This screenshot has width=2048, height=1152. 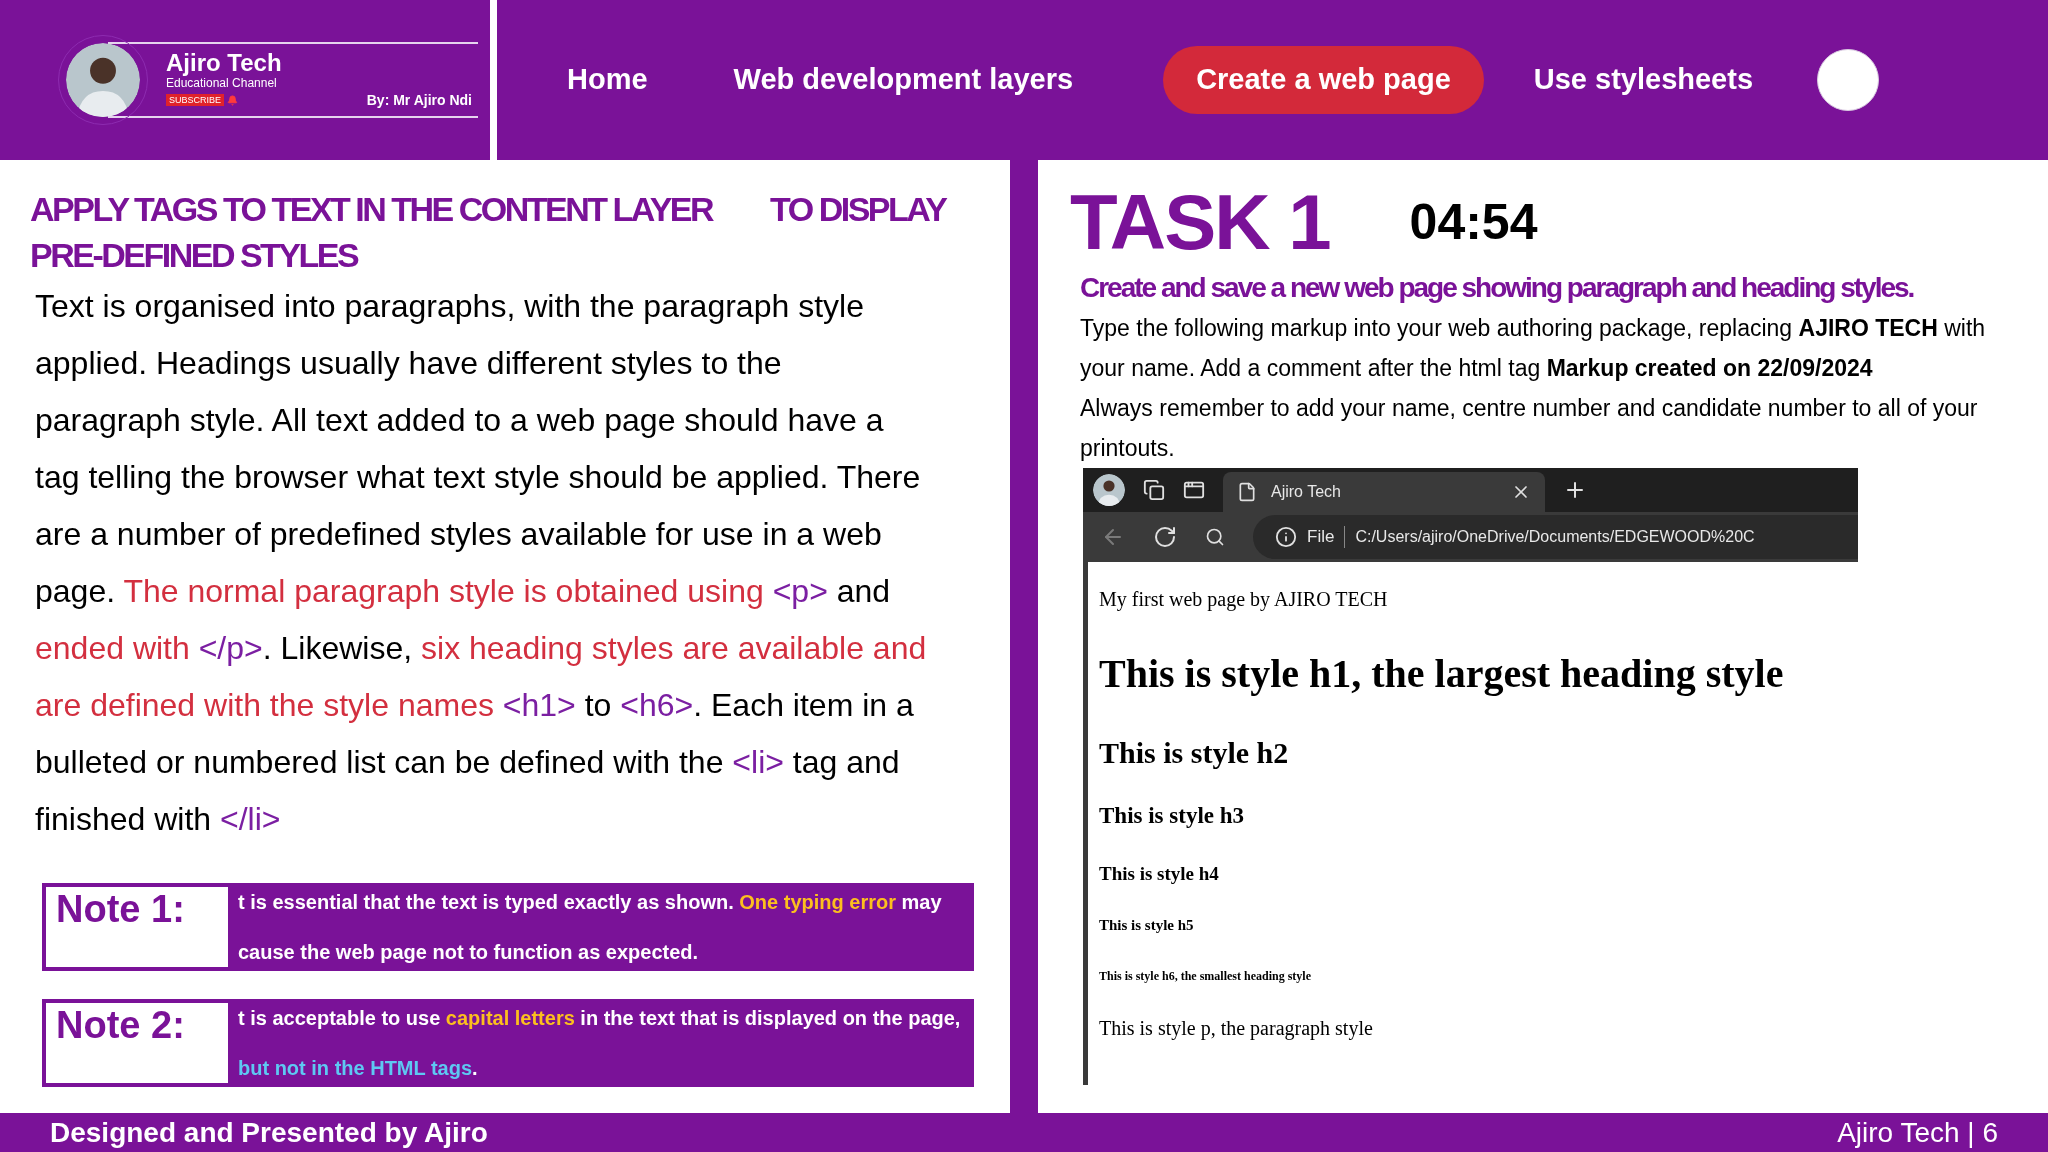 I want to click on address-bar: File C:/Users/ajiro/OneDrive/Documents/EDGEWOOD%20C, so click(x=1555, y=537).